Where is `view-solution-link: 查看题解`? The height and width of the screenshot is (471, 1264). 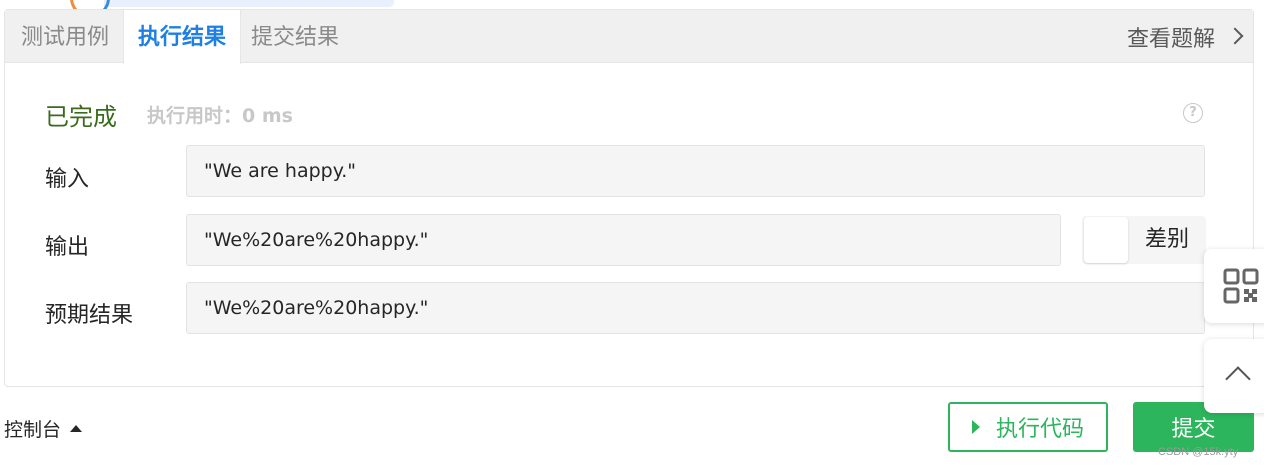
view-solution-link: 查看题解 is located at coordinates (1185, 36).